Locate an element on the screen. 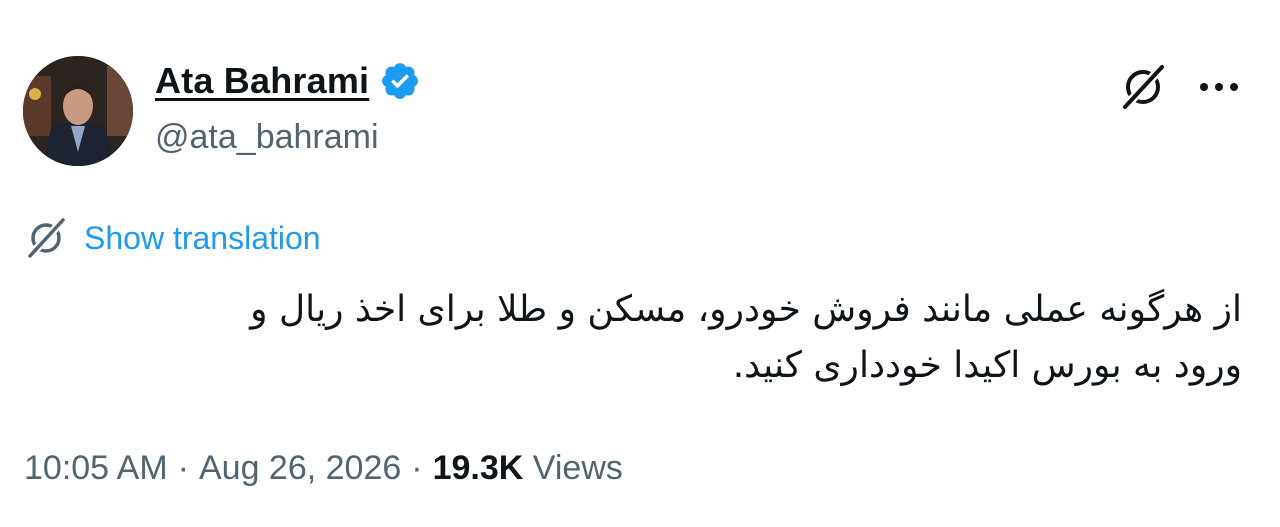 The height and width of the screenshot is (527, 1280). avatar is located at coordinates (78, 111).